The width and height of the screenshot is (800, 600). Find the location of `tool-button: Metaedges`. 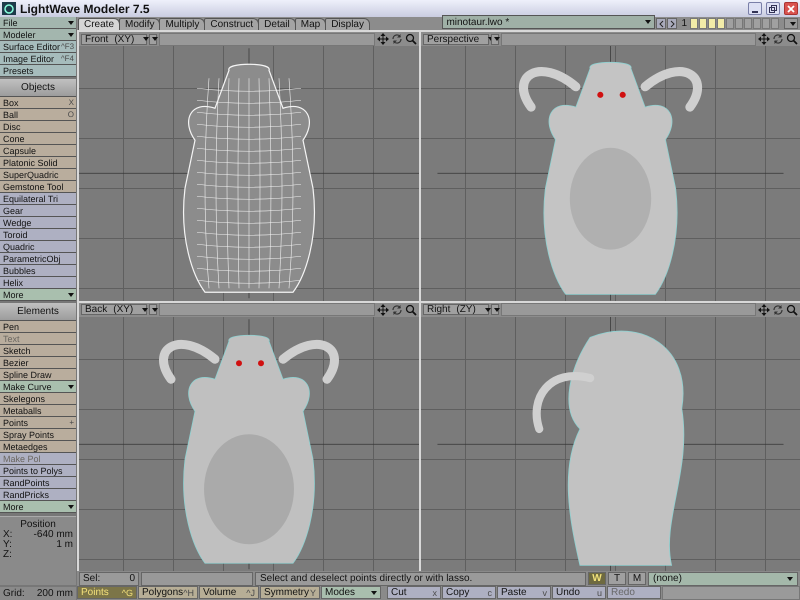

tool-button: Metaedges is located at coordinates (38, 447).